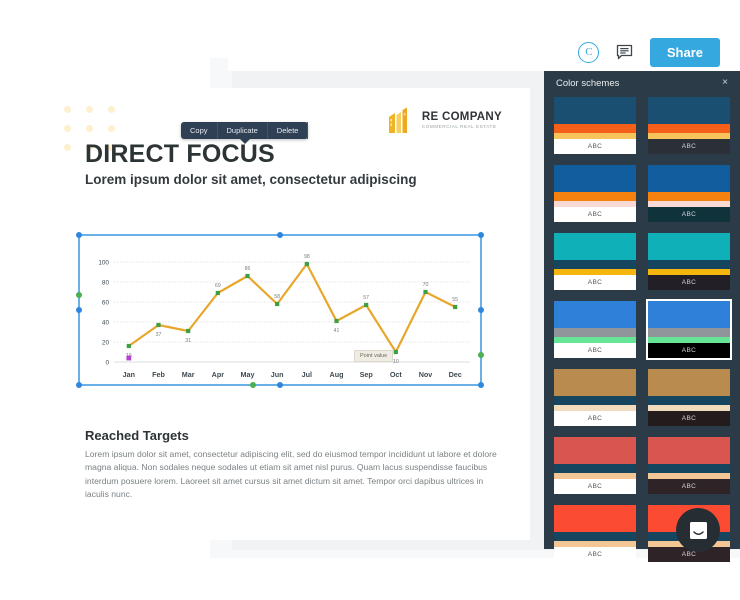 This screenshot has width=740, height=600. Describe the element at coordinates (588, 83) in the screenshot. I see `panel-title: Color schemes` at that location.